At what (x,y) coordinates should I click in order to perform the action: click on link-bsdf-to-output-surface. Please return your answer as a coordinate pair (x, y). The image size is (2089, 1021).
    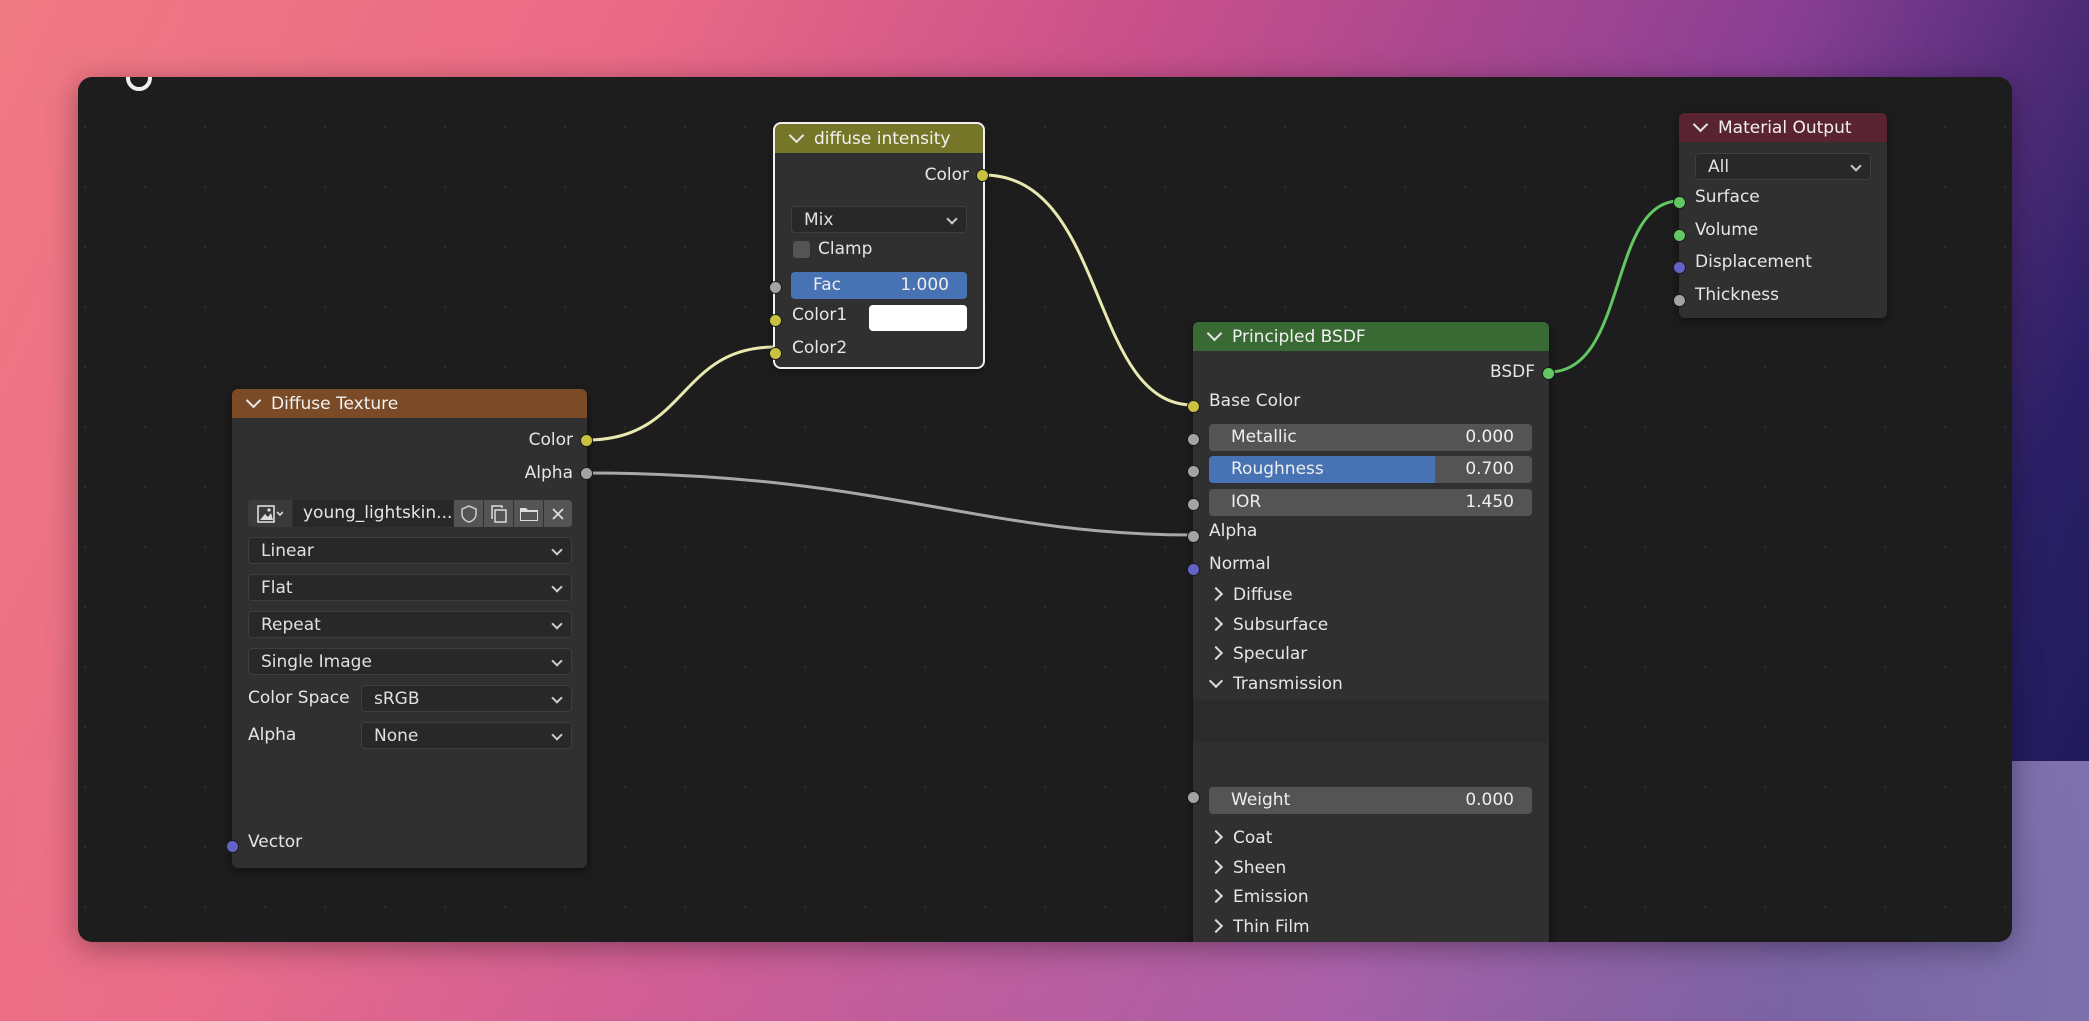
    Looking at the image, I should click on (1614, 286).